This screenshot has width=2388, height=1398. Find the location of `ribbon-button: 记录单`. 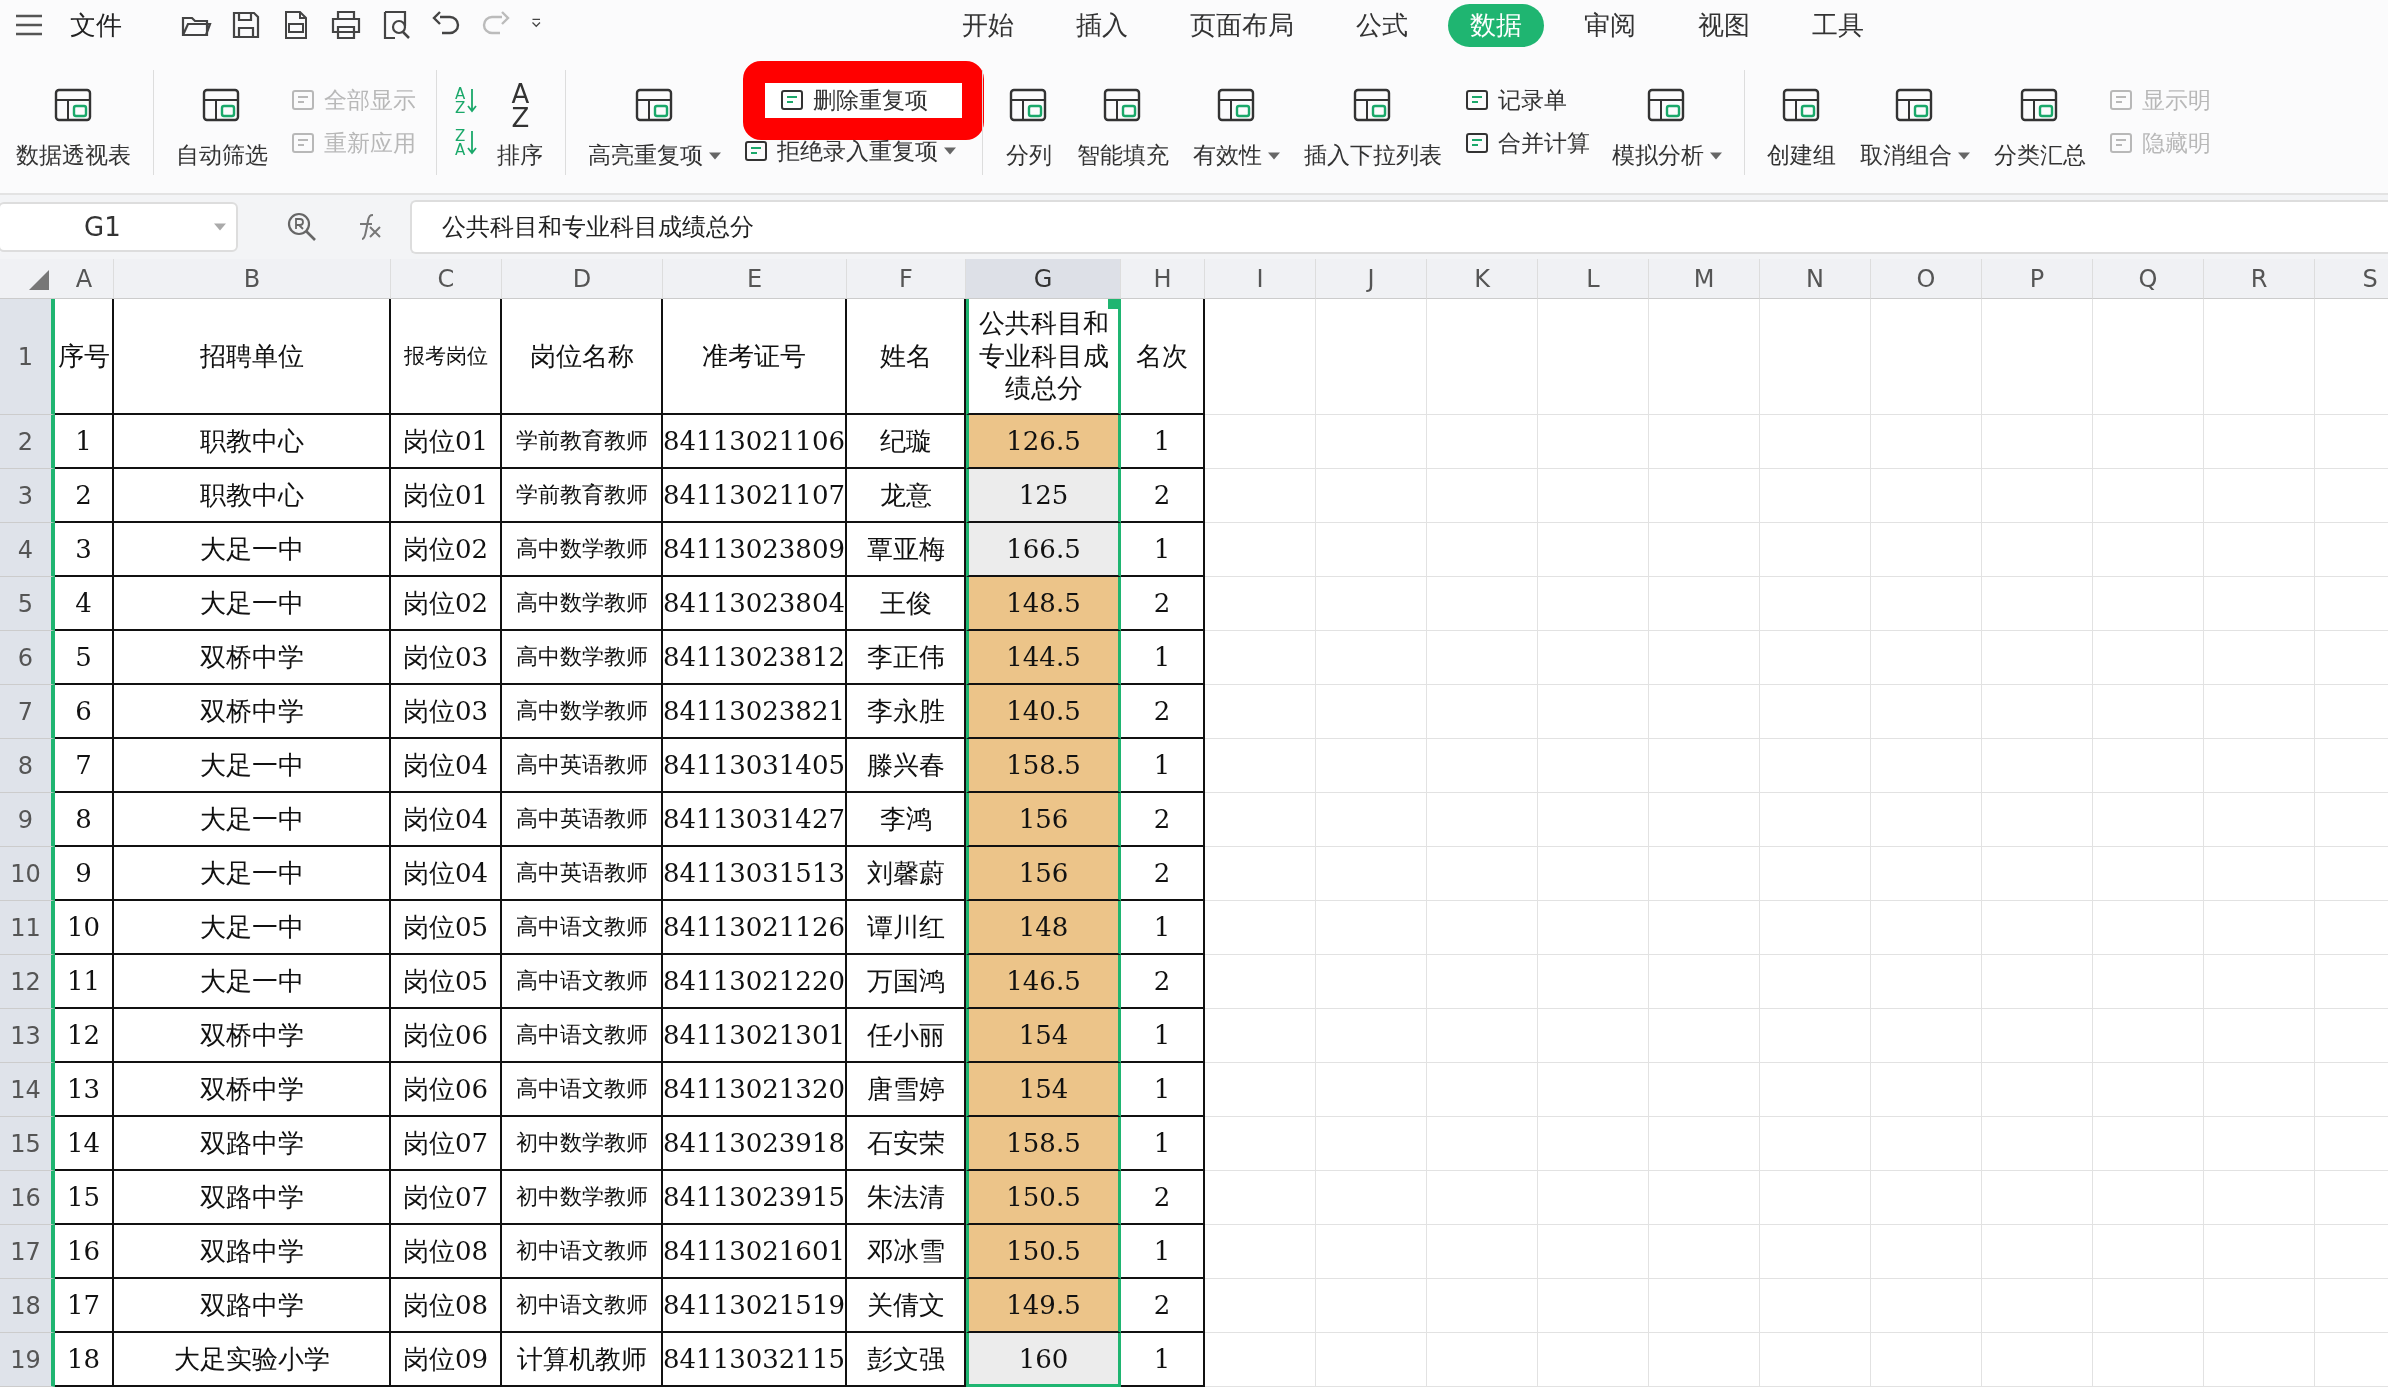

ribbon-button: 记录单 is located at coordinates (1516, 100).